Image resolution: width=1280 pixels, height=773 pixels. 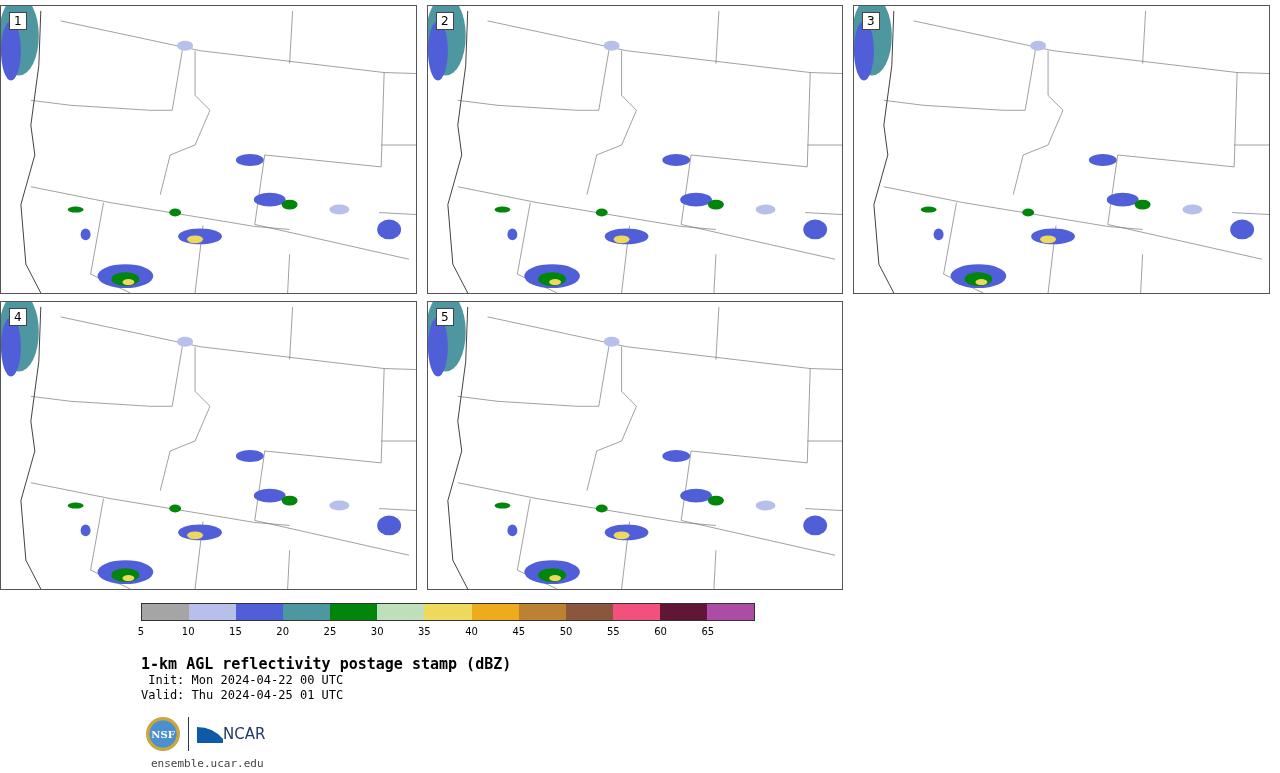 What do you see at coordinates (188, 631) in the screenshot?
I see `tick-label: 10` at bounding box center [188, 631].